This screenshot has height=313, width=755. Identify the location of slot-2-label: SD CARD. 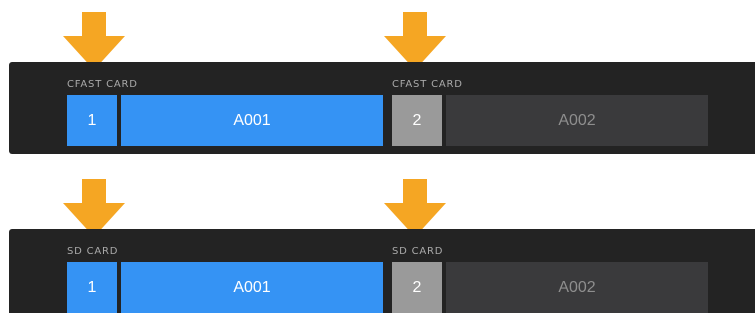
(418, 251).